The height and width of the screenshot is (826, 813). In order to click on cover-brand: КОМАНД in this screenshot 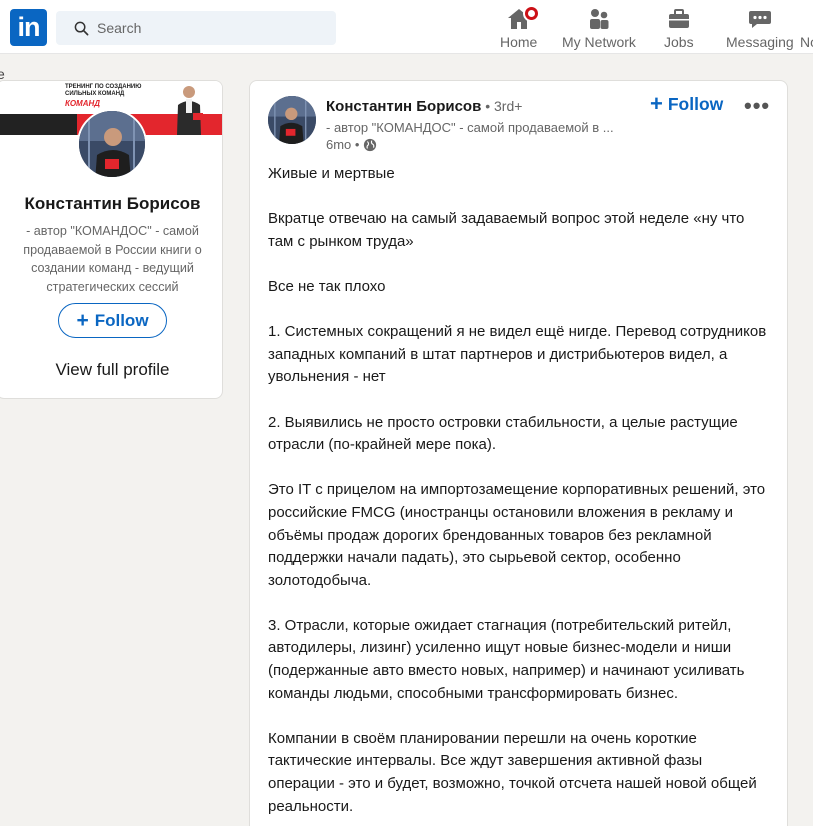, I will do `click(83, 103)`.